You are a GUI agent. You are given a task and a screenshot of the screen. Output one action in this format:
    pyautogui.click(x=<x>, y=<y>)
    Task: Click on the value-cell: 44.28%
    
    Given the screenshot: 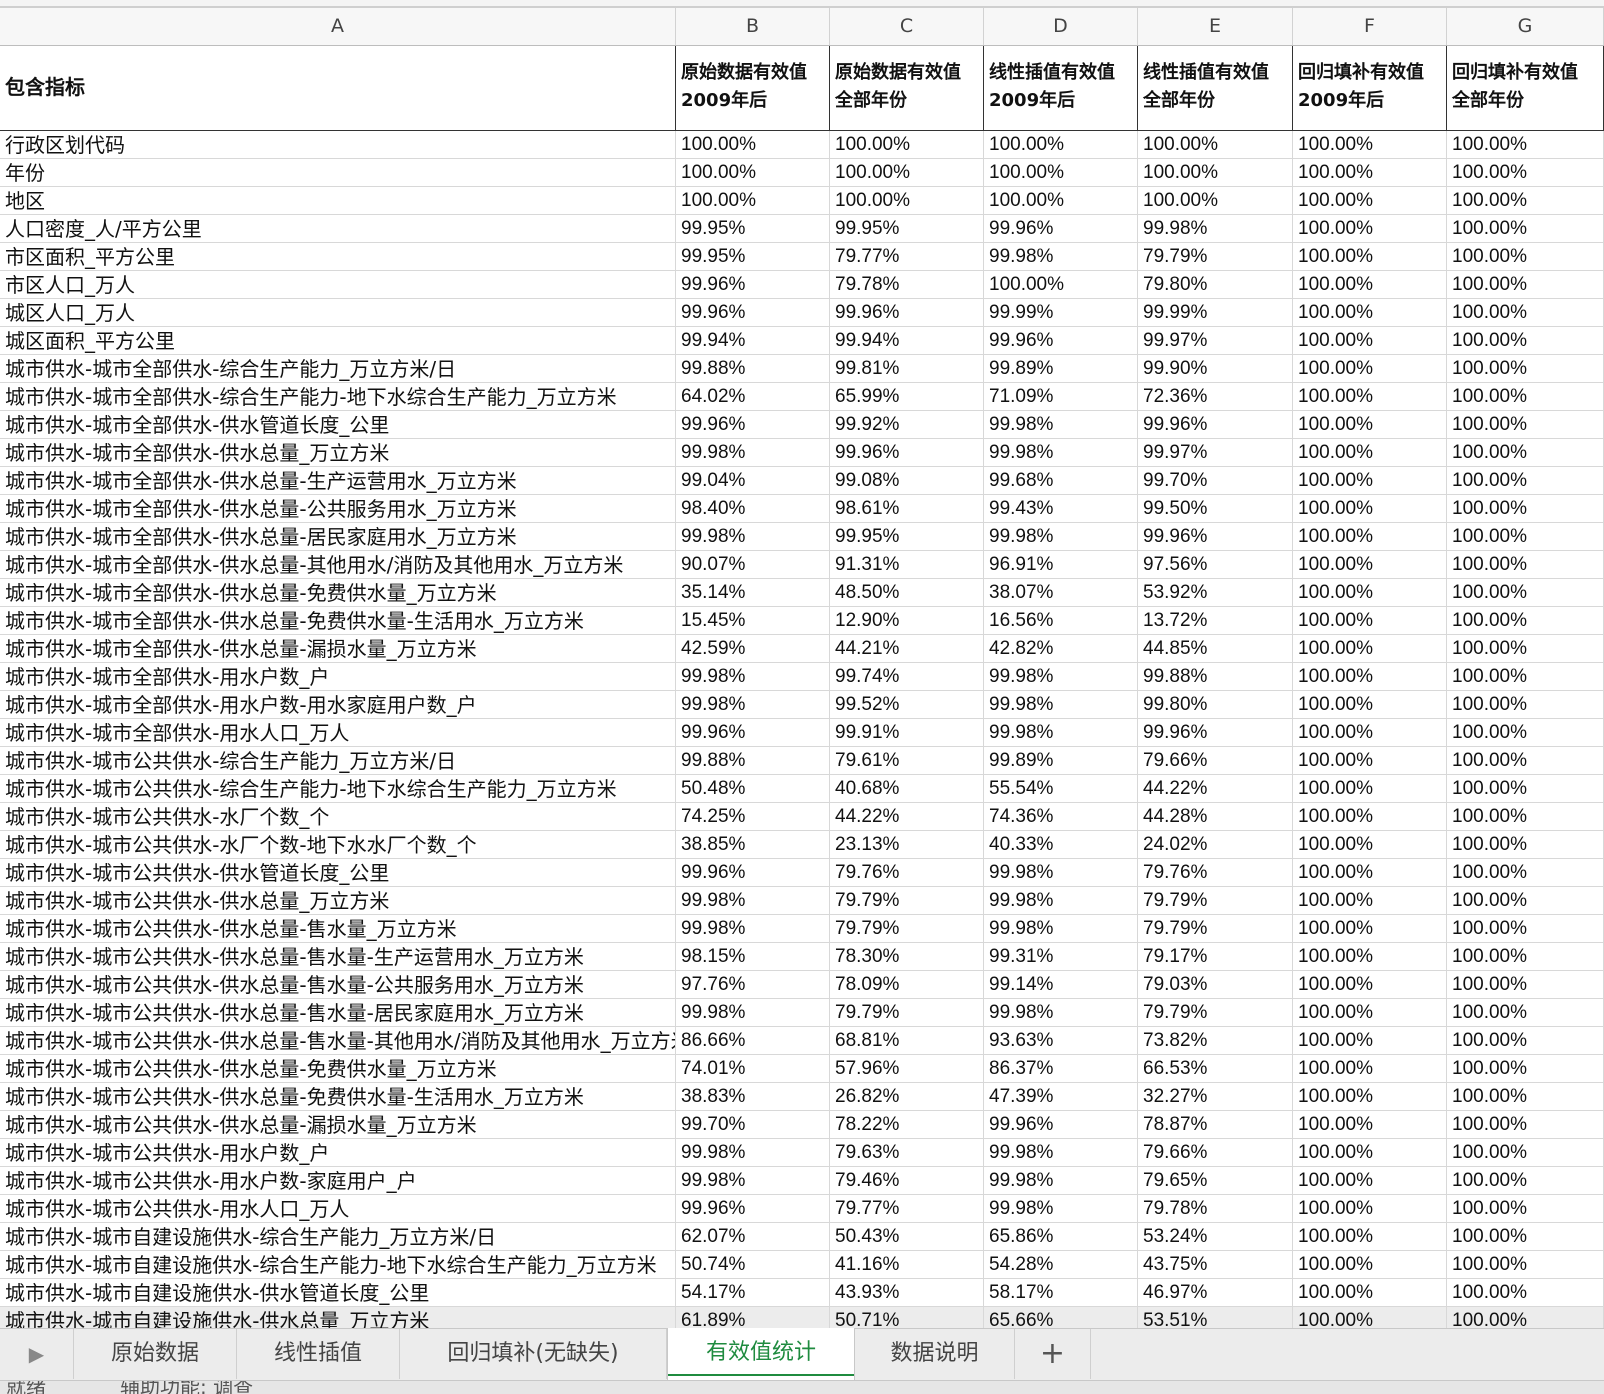 What is the action you would take?
    pyautogui.click(x=1215, y=816)
    